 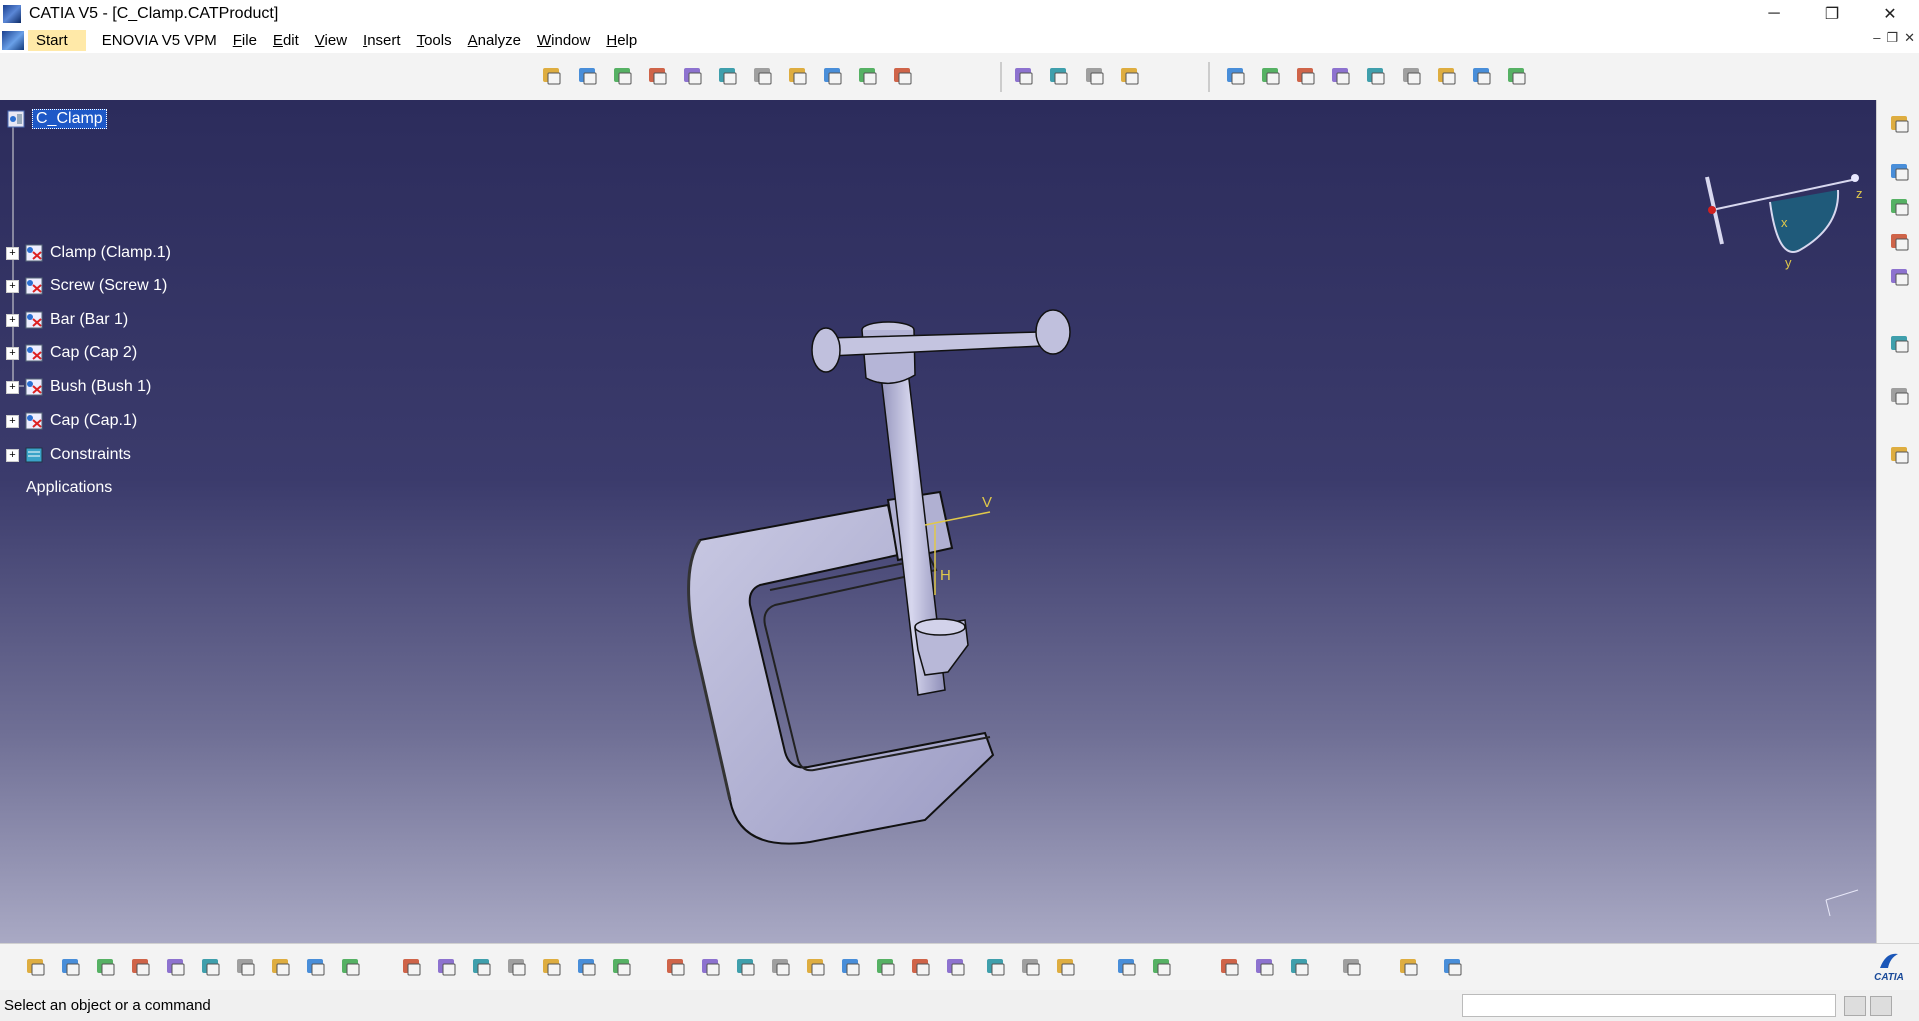 I want to click on table-icon, so click(x=517, y=967).